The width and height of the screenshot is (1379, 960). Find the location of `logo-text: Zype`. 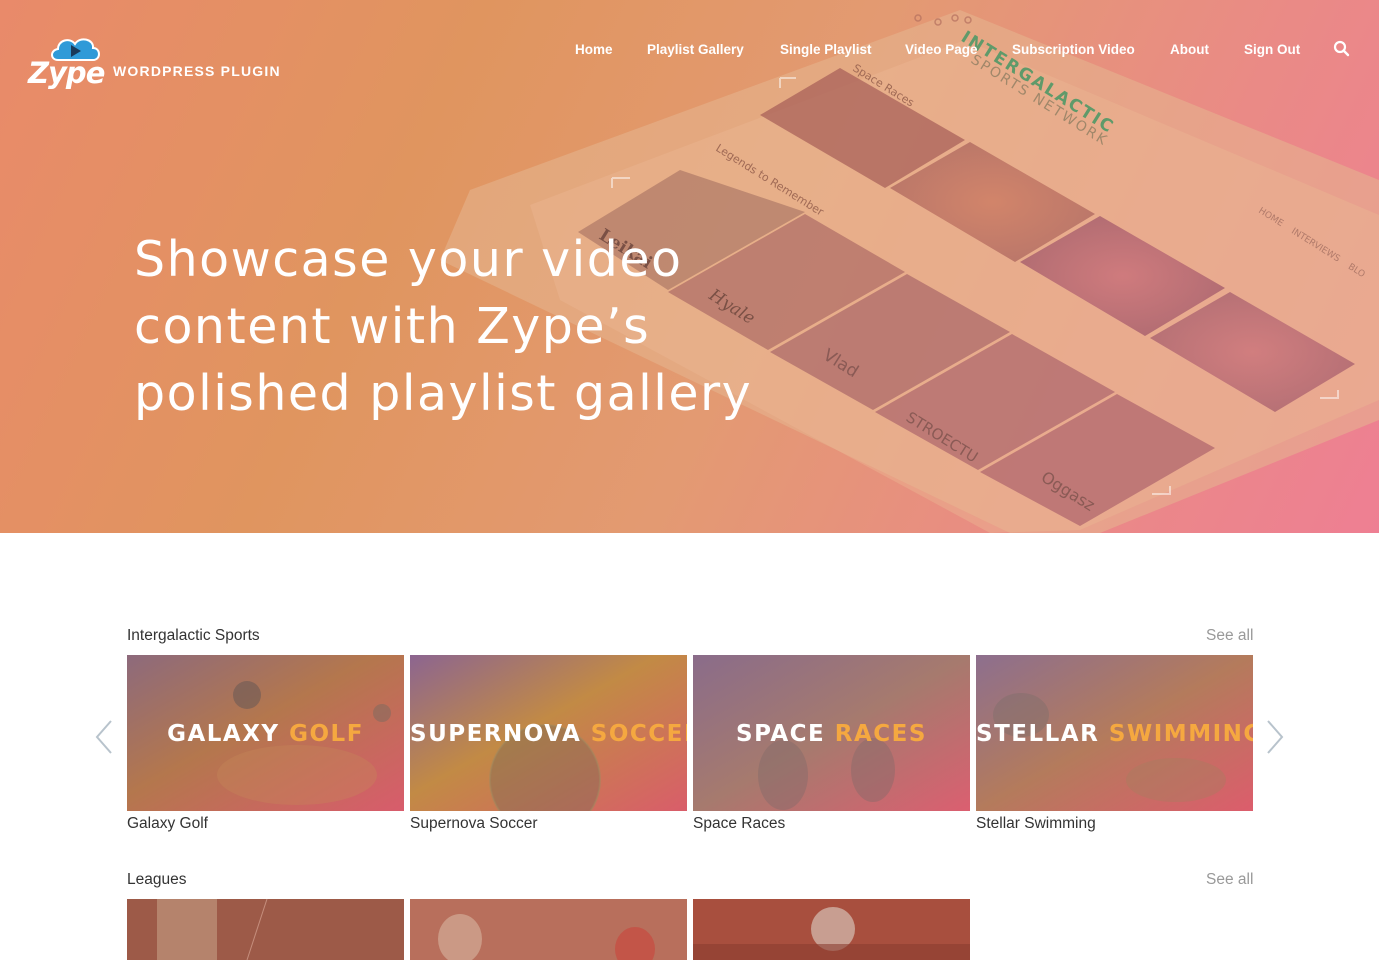

logo-text: Zype is located at coordinates (66, 73).